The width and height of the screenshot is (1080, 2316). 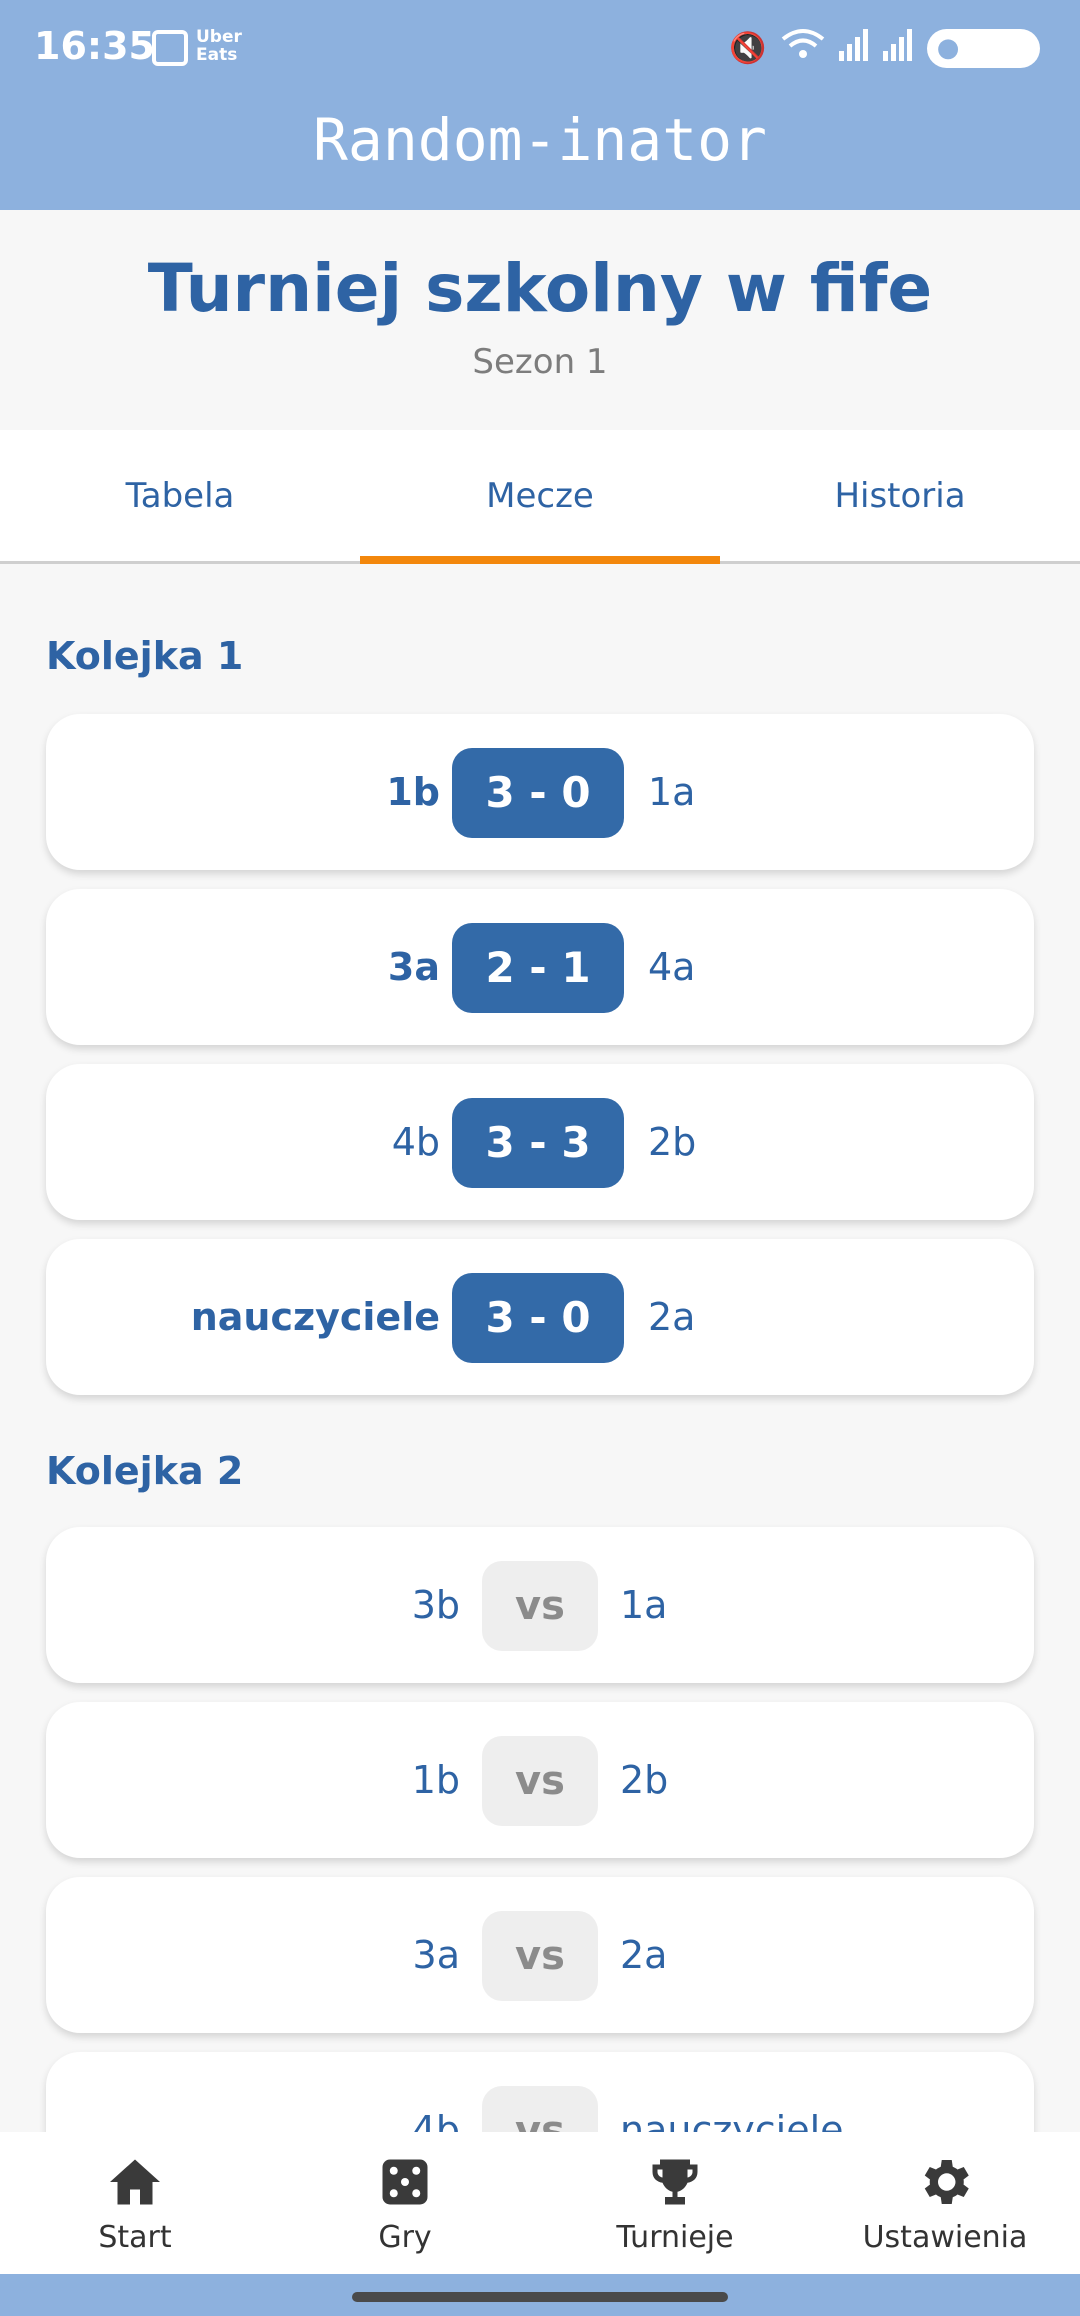 What do you see at coordinates (672, 967) in the screenshot?
I see `away-team: 4a` at bounding box center [672, 967].